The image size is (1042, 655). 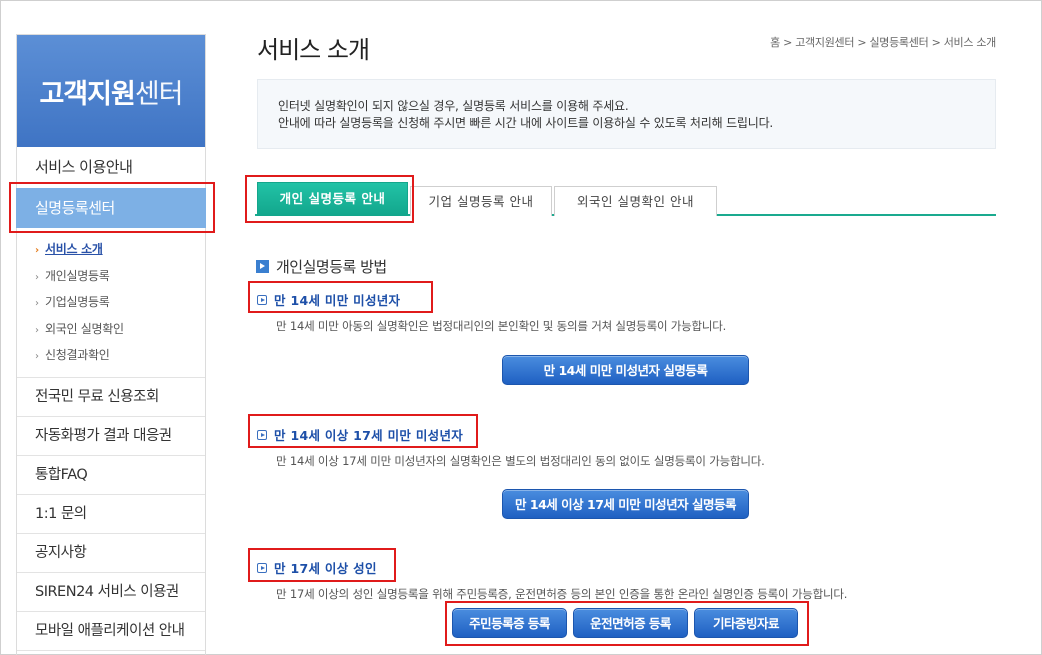 I want to click on sidebar-item-mobile-app: 모바일 애플리케이션 안내, so click(x=111, y=631).